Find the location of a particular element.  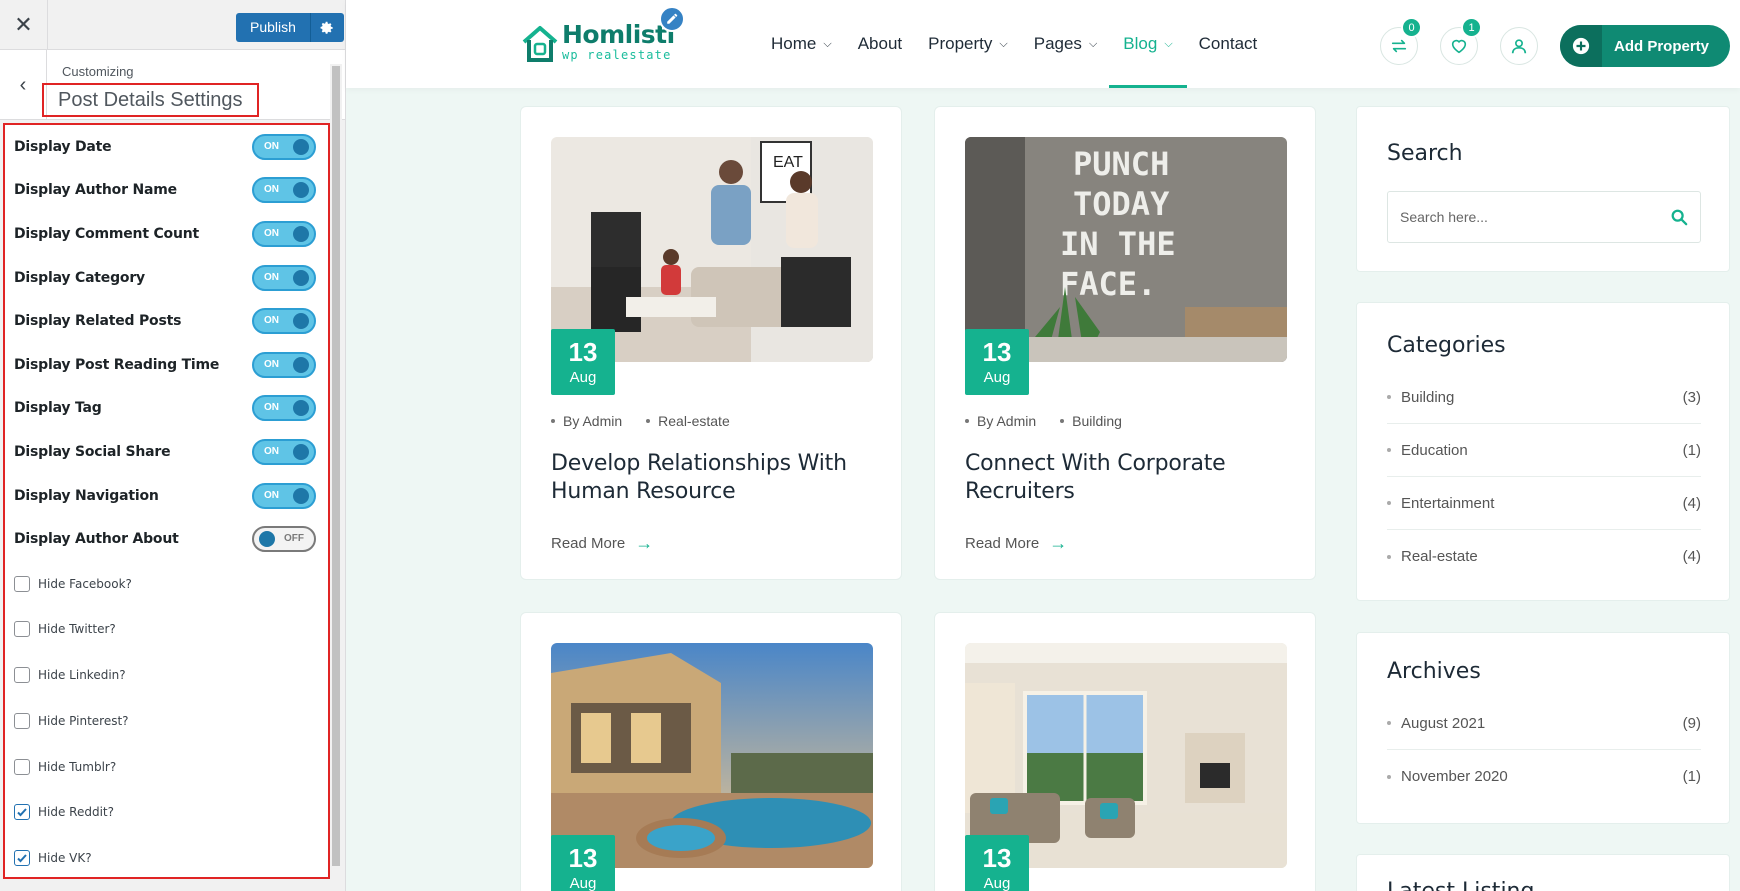

compare-button: 0 is located at coordinates (1401, 41).